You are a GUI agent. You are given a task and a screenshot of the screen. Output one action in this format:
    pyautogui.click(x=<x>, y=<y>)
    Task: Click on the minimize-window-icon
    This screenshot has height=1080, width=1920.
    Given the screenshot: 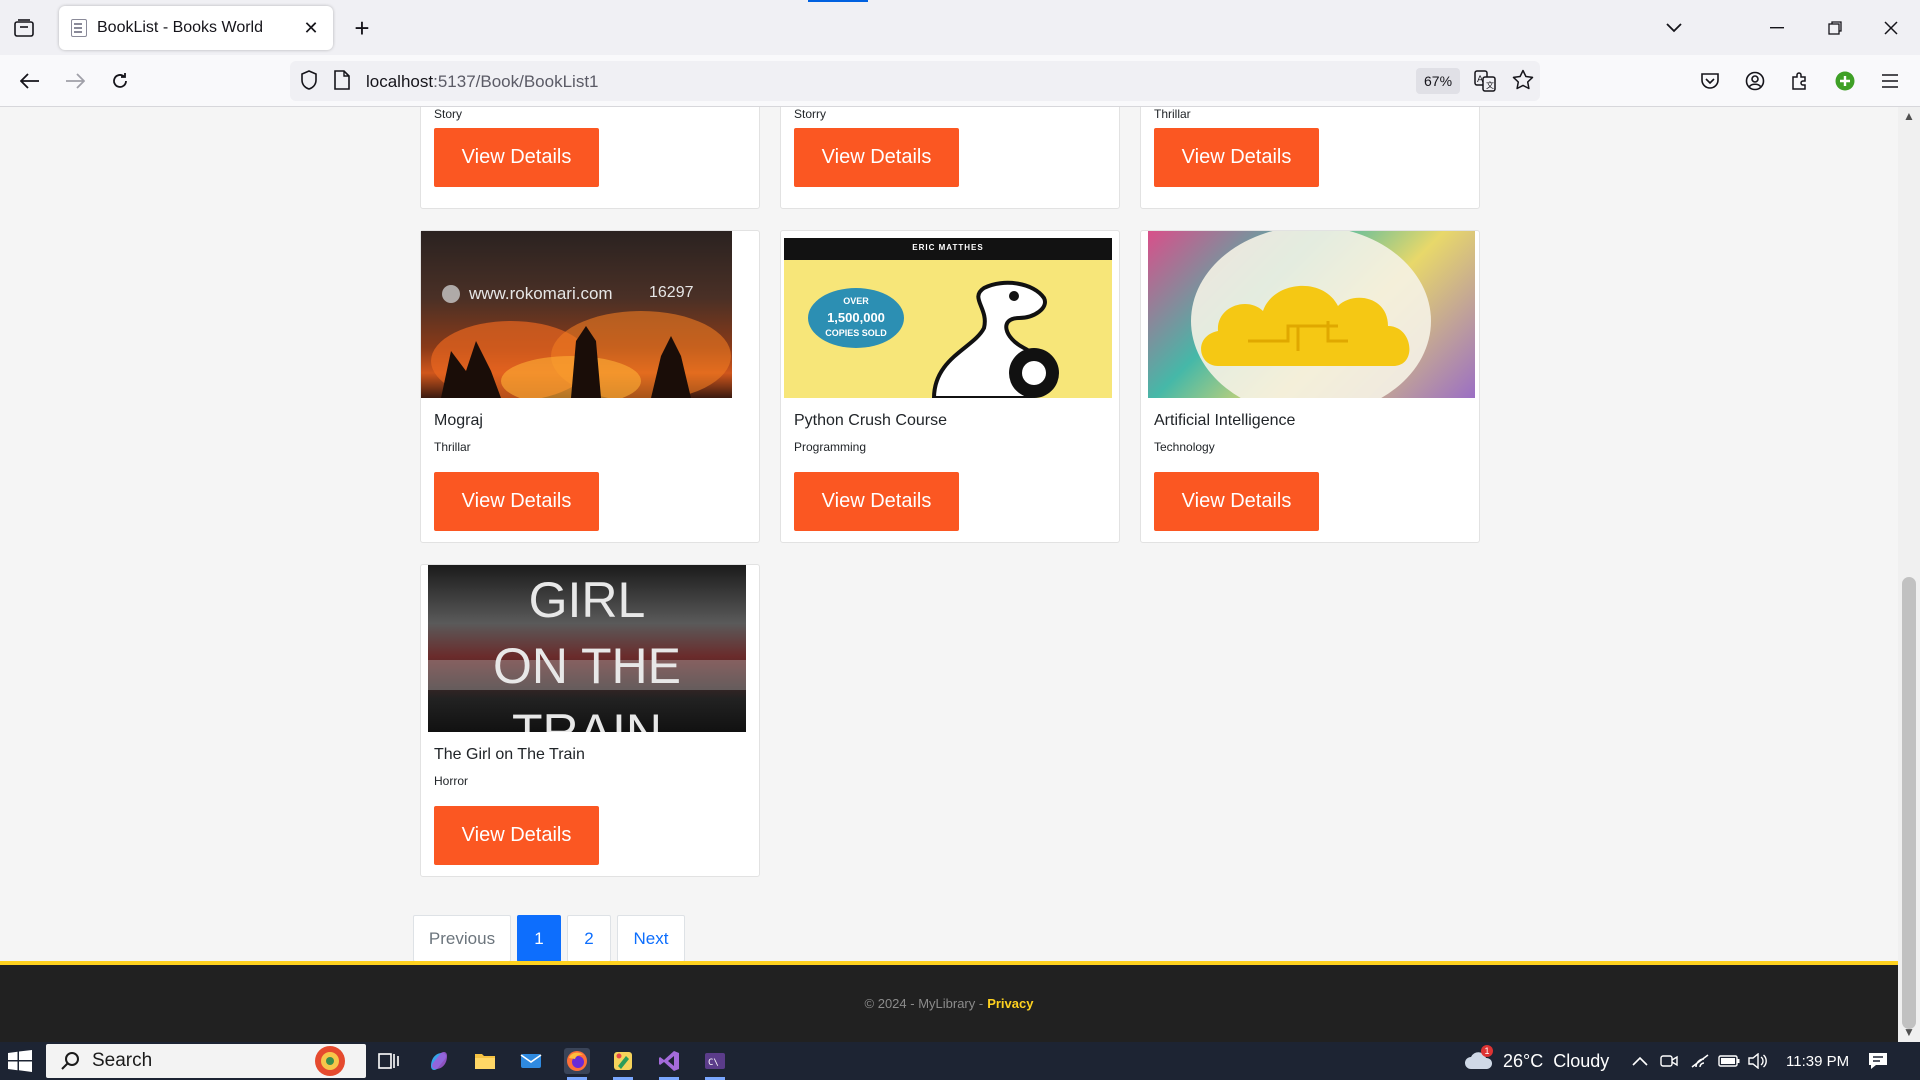 What is the action you would take?
    pyautogui.click(x=1777, y=28)
    